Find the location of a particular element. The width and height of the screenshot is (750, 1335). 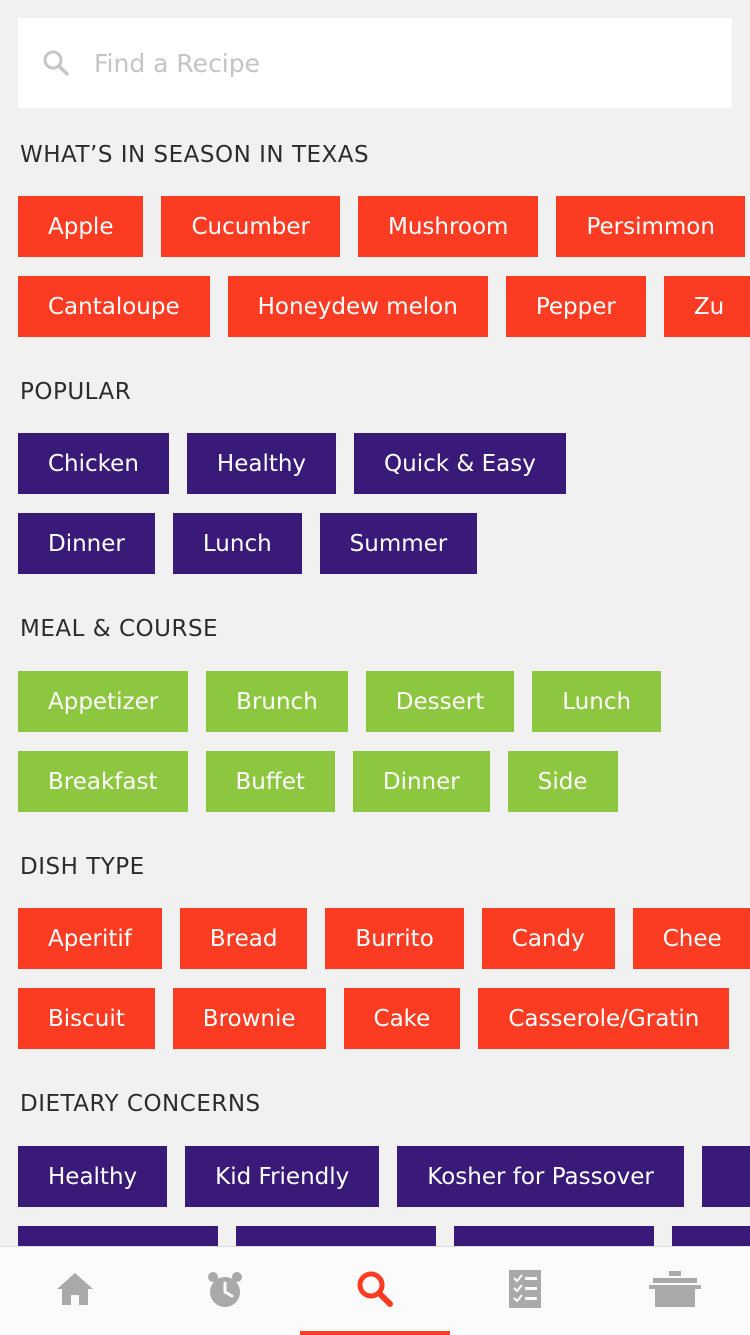

tag-button: Apple is located at coordinates (81, 226).